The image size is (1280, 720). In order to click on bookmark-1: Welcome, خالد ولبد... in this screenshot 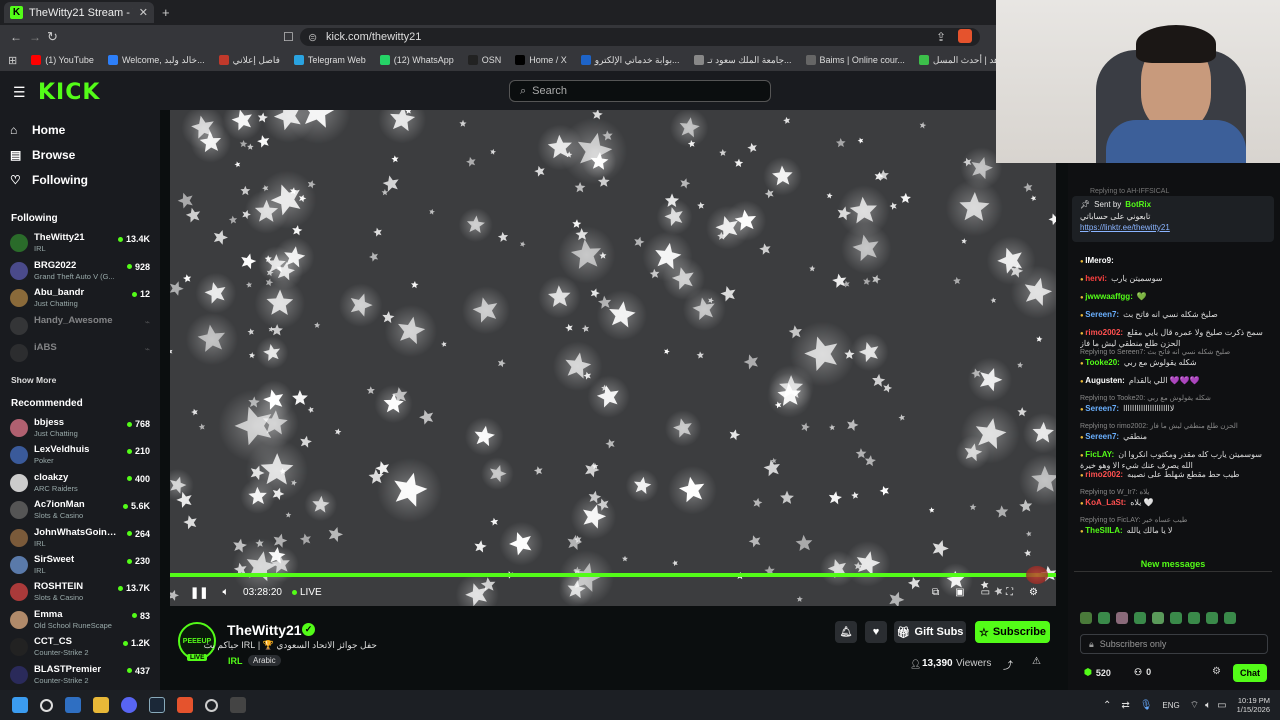, I will do `click(156, 60)`.